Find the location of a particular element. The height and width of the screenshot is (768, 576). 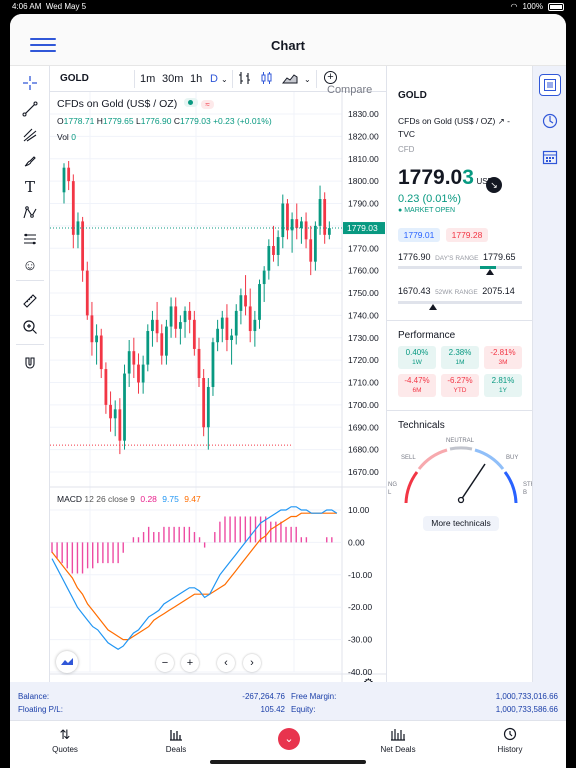

tab-deals: Deals is located at coordinates (176, 740).